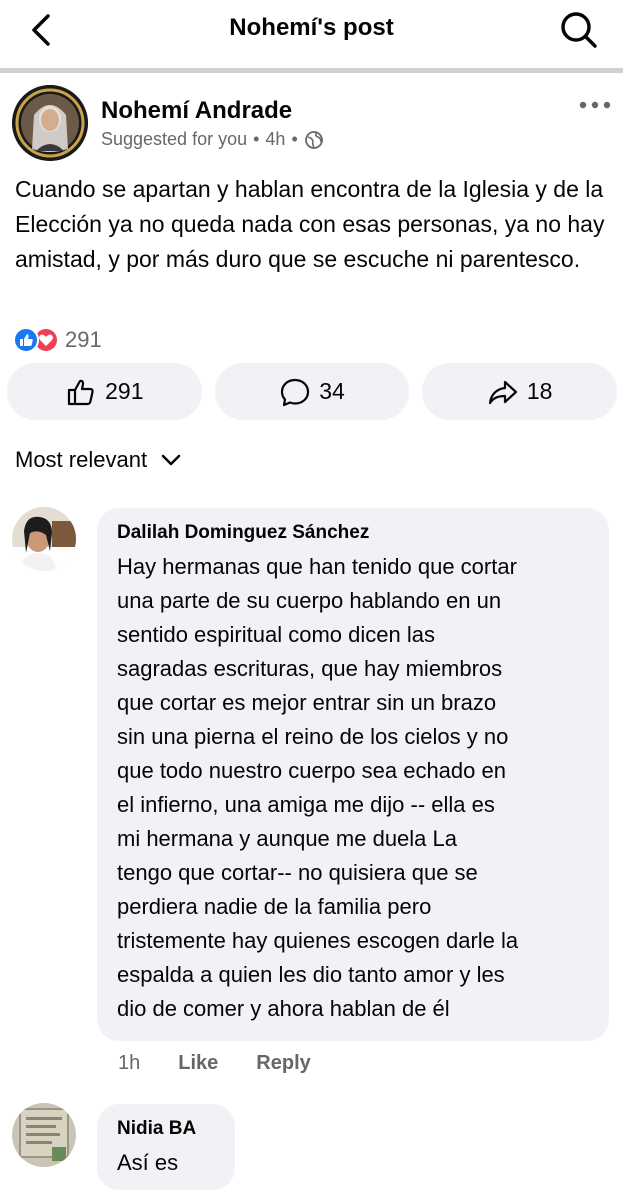 This screenshot has width=623, height=1199. I want to click on reactions-summary: 291, so click(57, 340).